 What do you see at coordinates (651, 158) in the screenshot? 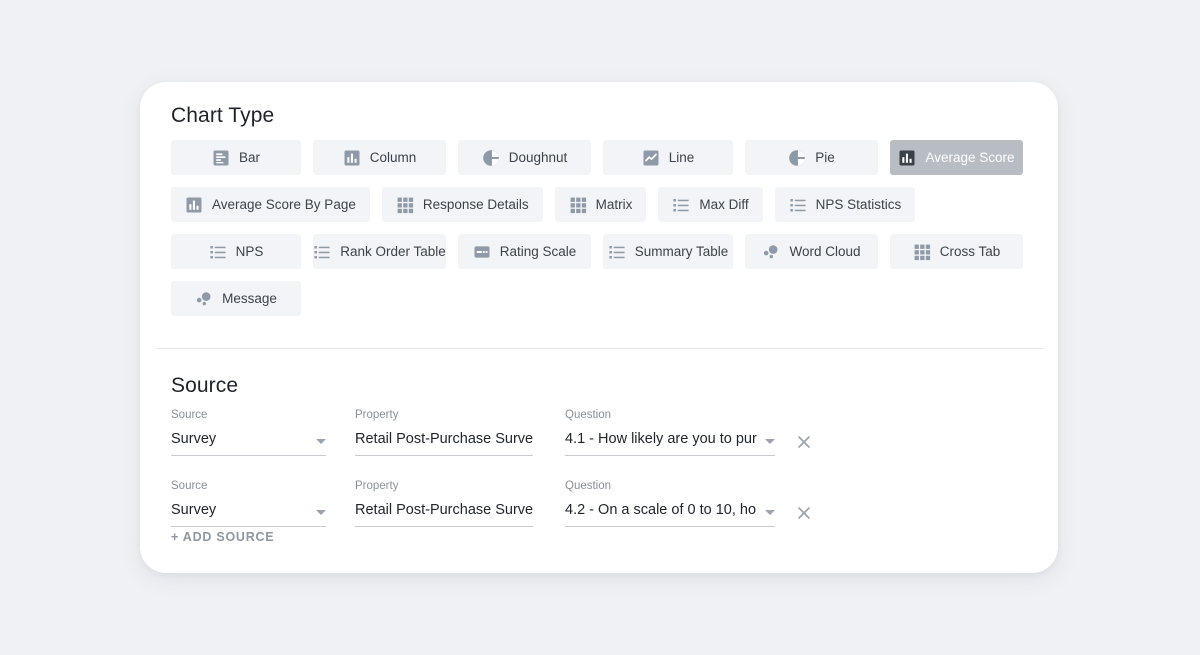
I see `line-chart-icon` at bounding box center [651, 158].